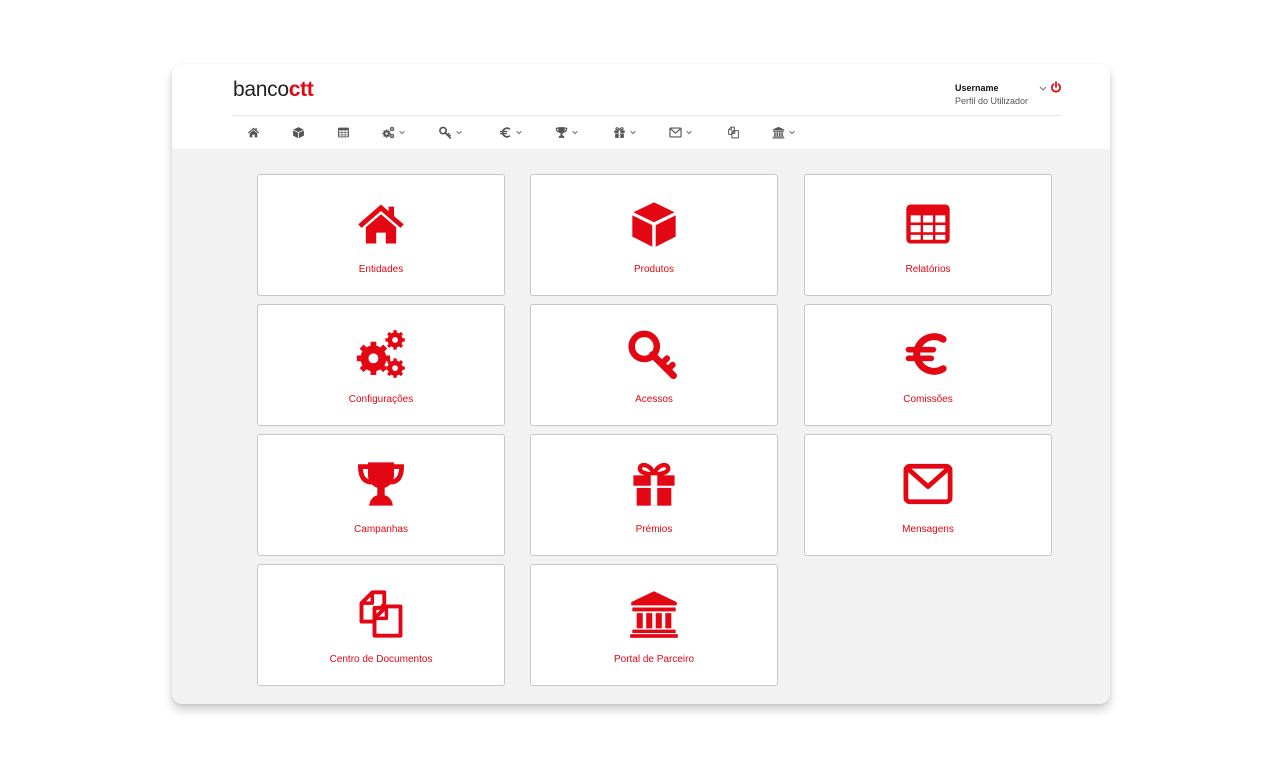 The width and height of the screenshot is (1280, 770). I want to click on tile-premios: Prémios, so click(654, 495).